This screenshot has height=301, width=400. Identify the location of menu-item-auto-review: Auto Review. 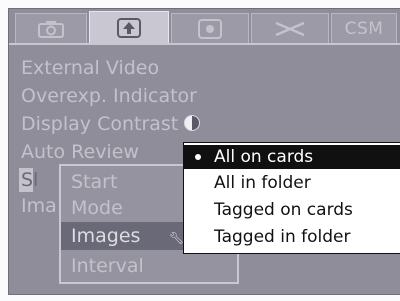
(80, 152).